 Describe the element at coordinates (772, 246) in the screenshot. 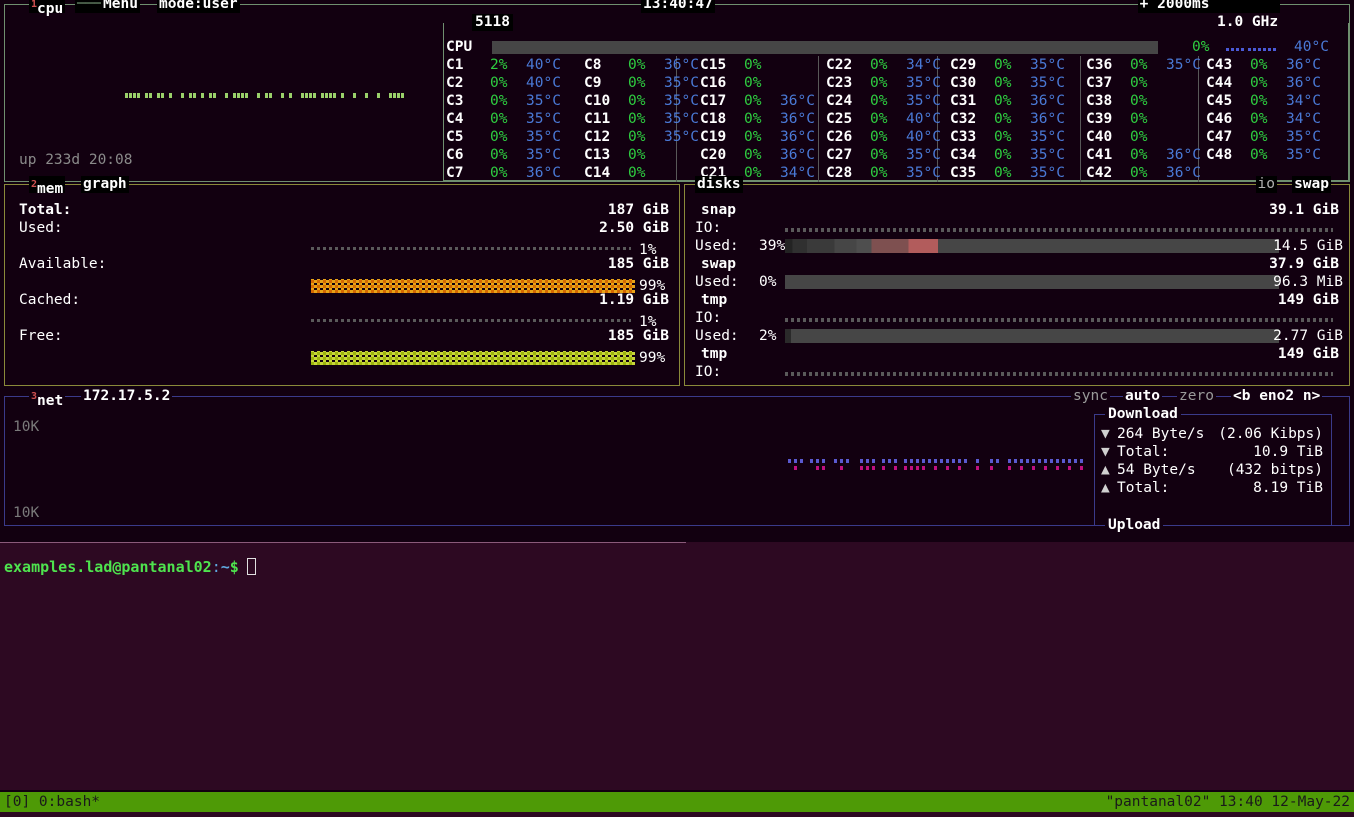

I see `disk-used-percent: 39%` at that location.